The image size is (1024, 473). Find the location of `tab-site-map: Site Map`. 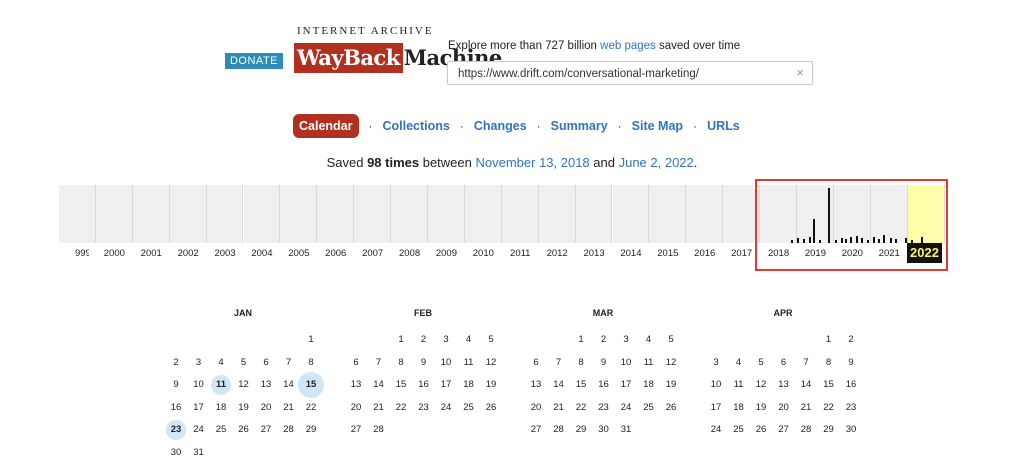

tab-site-map: Site Map is located at coordinates (657, 126).